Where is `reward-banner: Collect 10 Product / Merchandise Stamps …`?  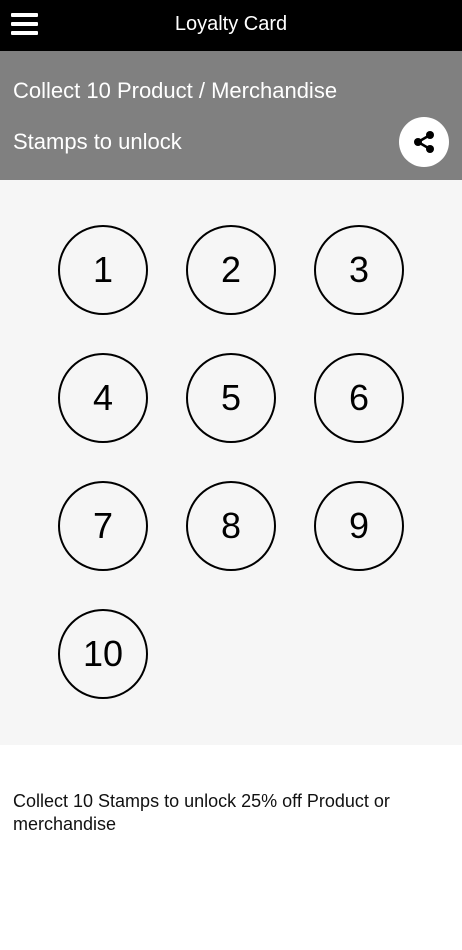 reward-banner: Collect 10 Product / Merchandise Stamps … is located at coordinates (231, 115).